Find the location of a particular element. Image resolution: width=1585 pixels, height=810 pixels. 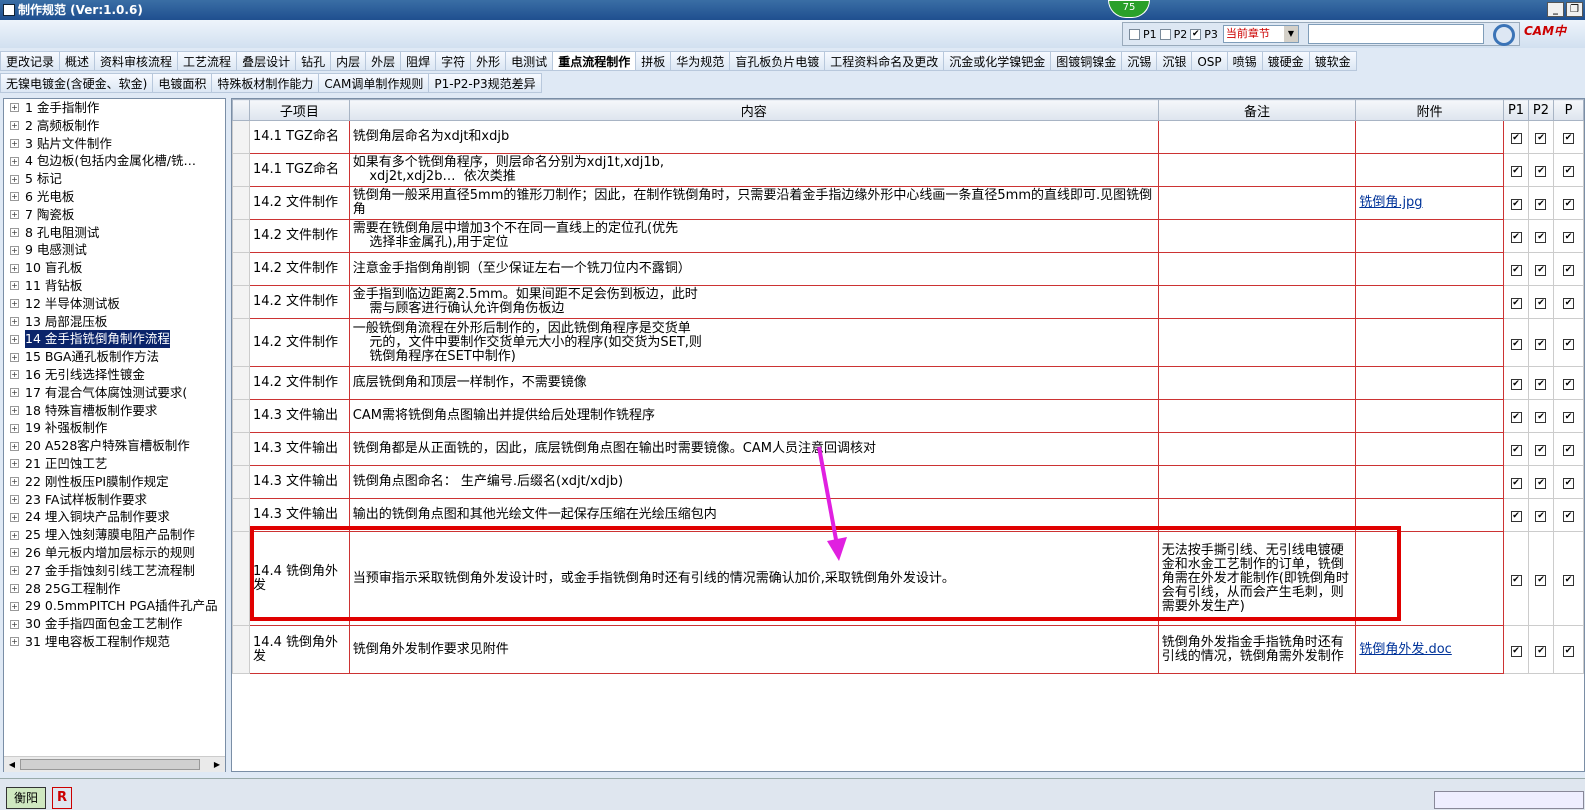

restore-button: ❐ is located at coordinates (1574, 9).